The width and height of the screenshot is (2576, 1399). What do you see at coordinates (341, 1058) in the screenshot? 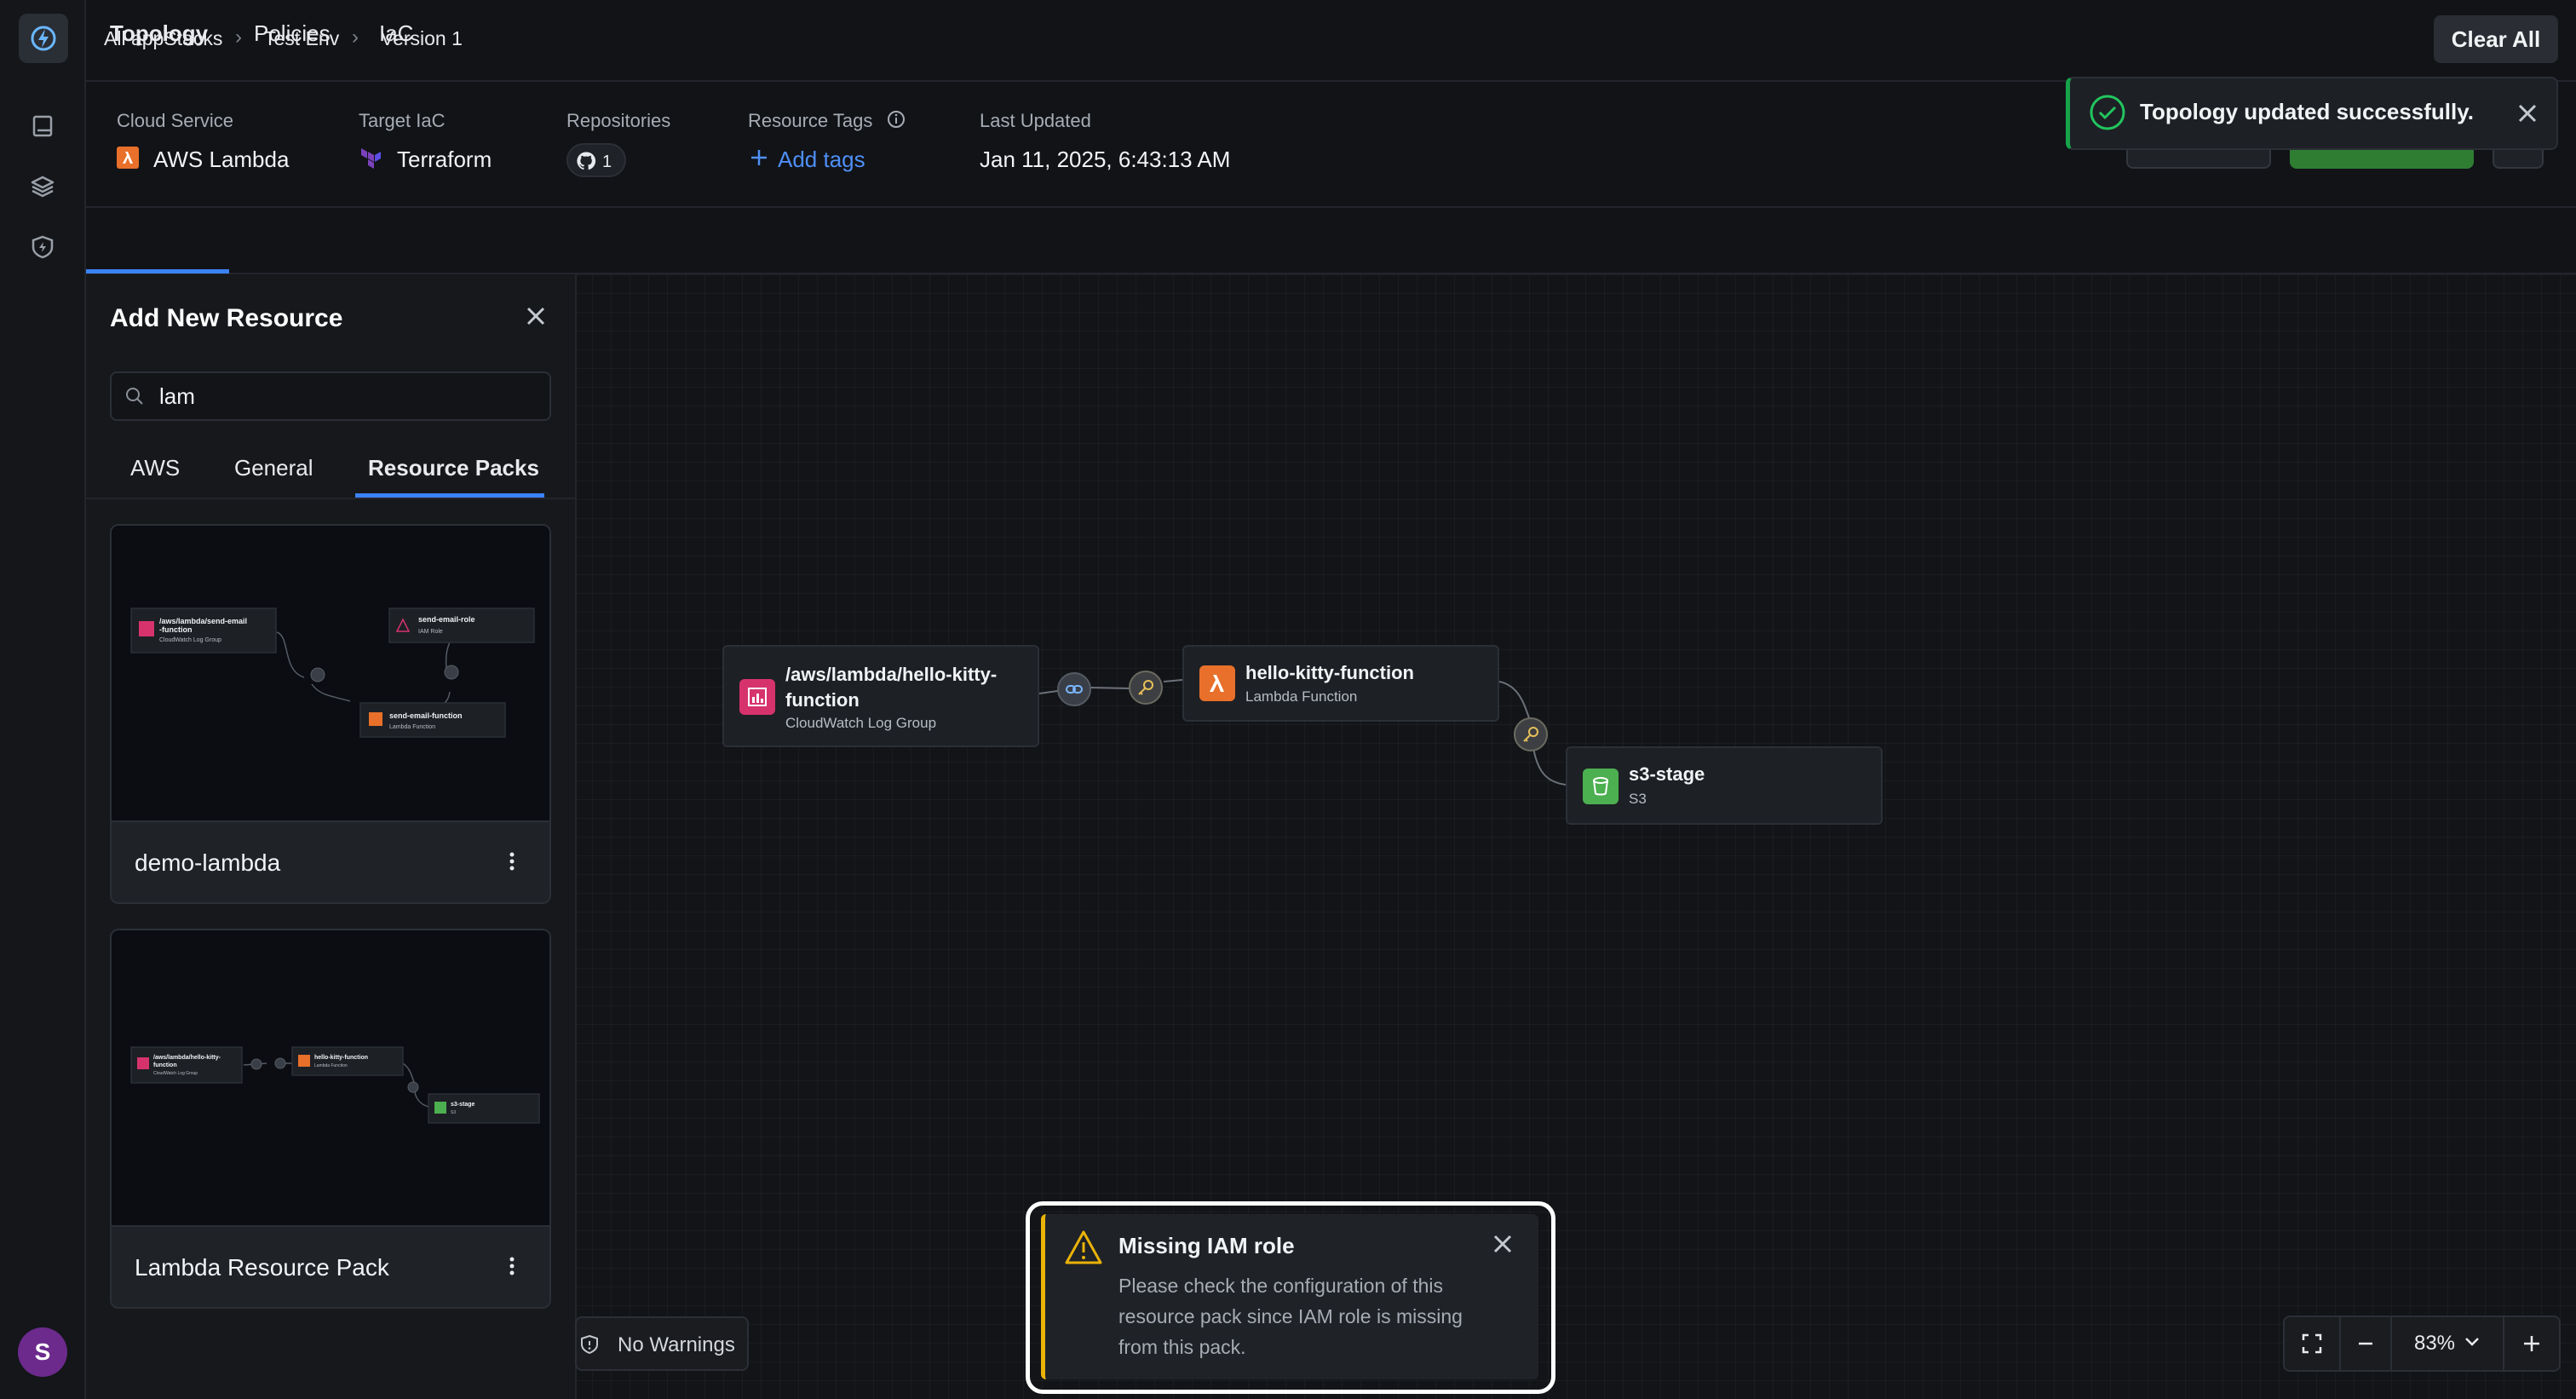
I see `preview-node-title: hello-kitty-function` at bounding box center [341, 1058].